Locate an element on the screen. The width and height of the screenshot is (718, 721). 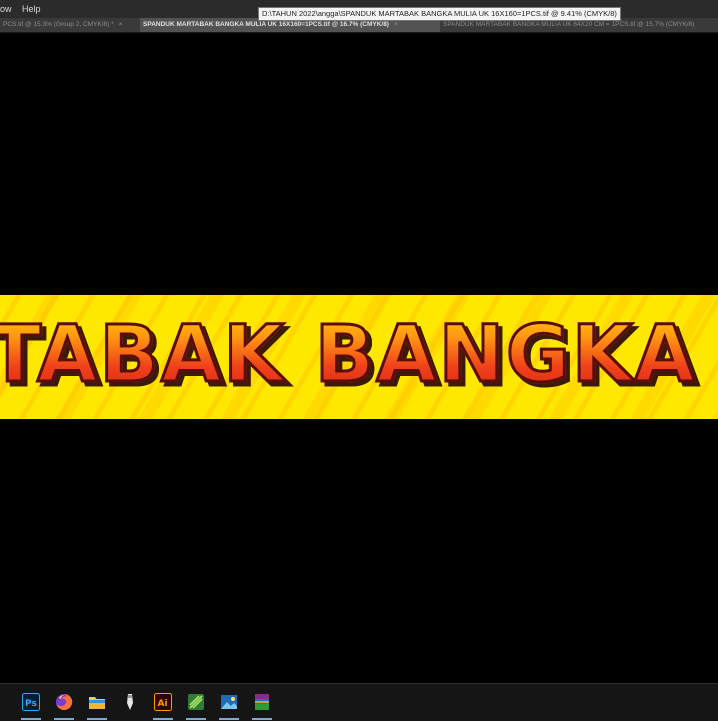
banner-headline: TABAK BANGKA M is located at coordinates (359, 355).